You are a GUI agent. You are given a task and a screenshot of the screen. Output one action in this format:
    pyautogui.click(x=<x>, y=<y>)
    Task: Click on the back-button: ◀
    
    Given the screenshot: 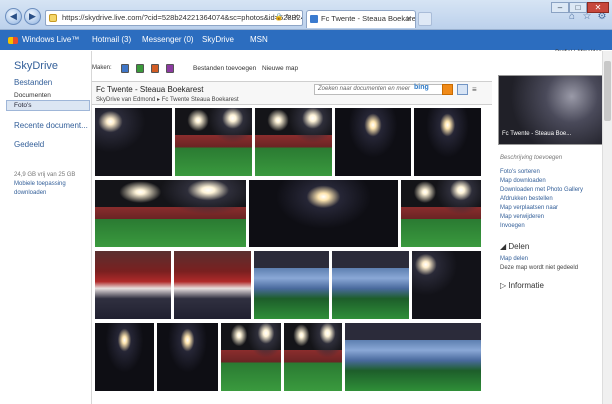 What is the action you would take?
    pyautogui.click(x=13, y=16)
    